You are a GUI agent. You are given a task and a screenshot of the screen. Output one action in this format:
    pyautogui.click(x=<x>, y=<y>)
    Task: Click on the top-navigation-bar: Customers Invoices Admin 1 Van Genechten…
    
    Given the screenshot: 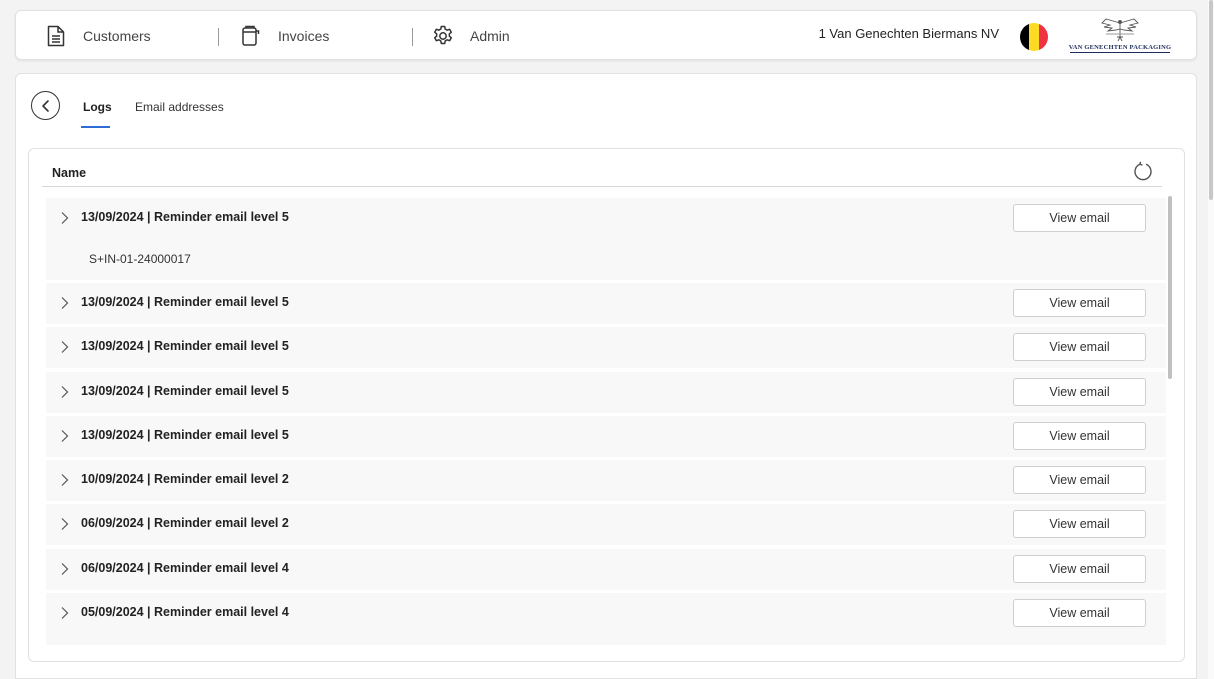 What is the action you would take?
    pyautogui.click(x=606, y=35)
    